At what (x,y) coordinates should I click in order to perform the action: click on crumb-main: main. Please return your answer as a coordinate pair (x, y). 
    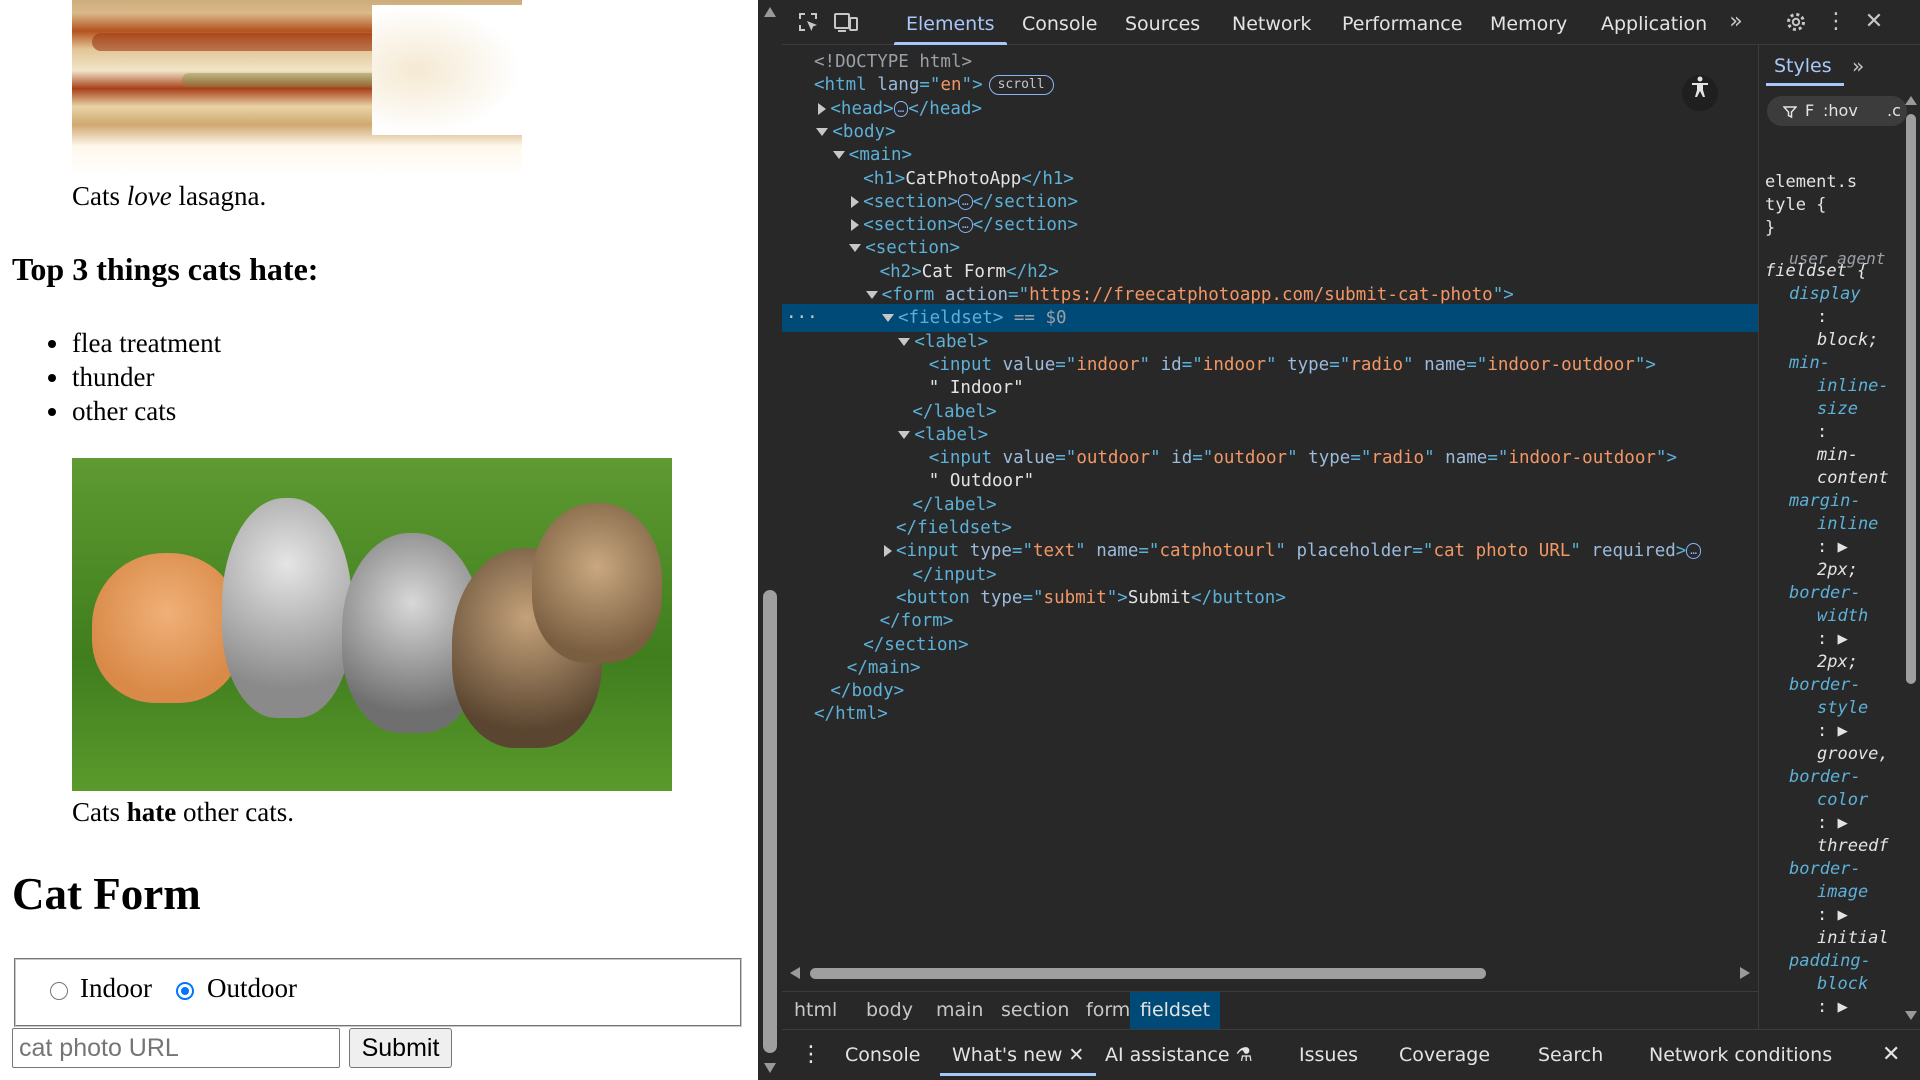
    Looking at the image, I should click on (959, 1010).